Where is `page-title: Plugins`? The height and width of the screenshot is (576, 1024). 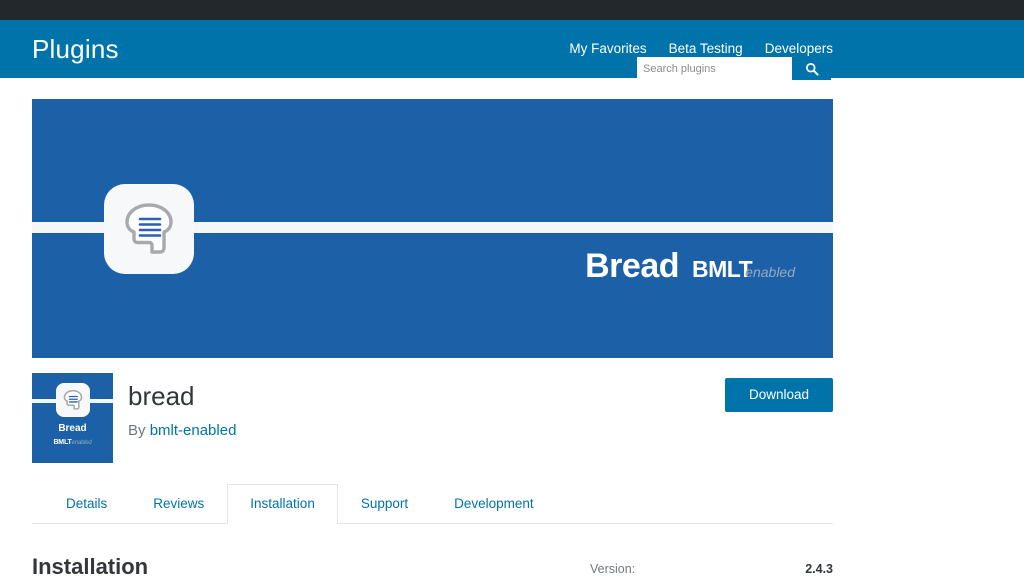
page-title: Plugins is located at coordinates (75, 49).